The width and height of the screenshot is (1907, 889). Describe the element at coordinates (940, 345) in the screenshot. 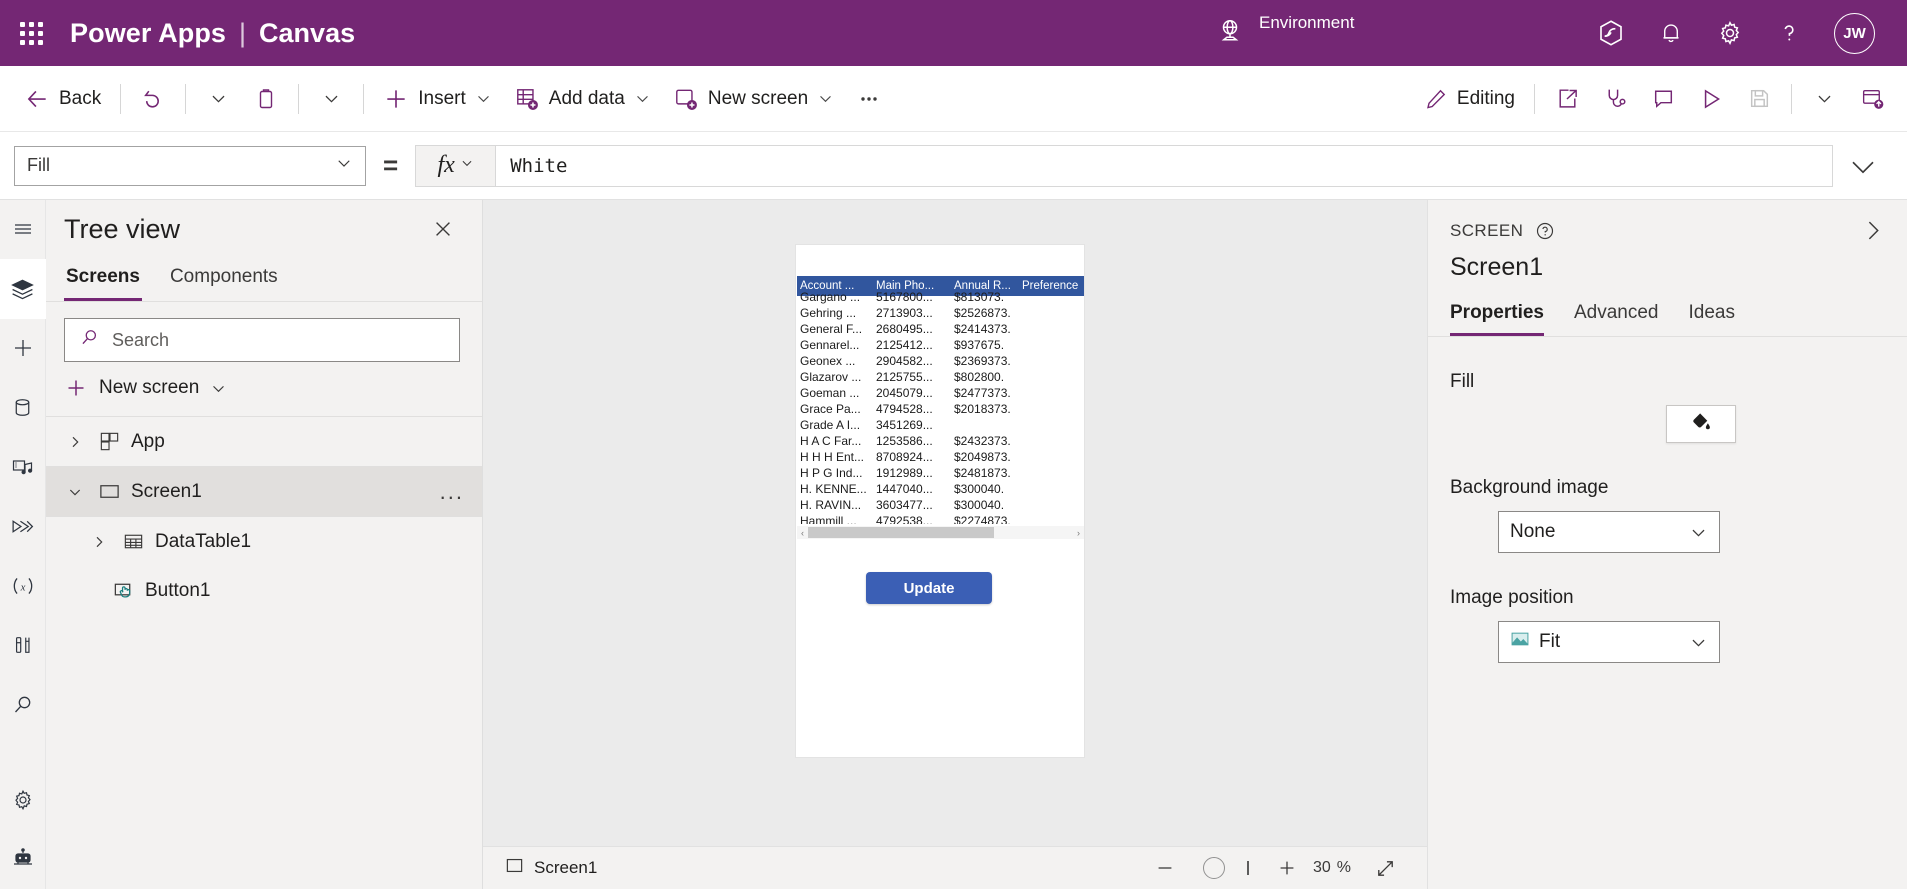

I see `table-row: Gennarel... 2125412... $937675.` at that location.